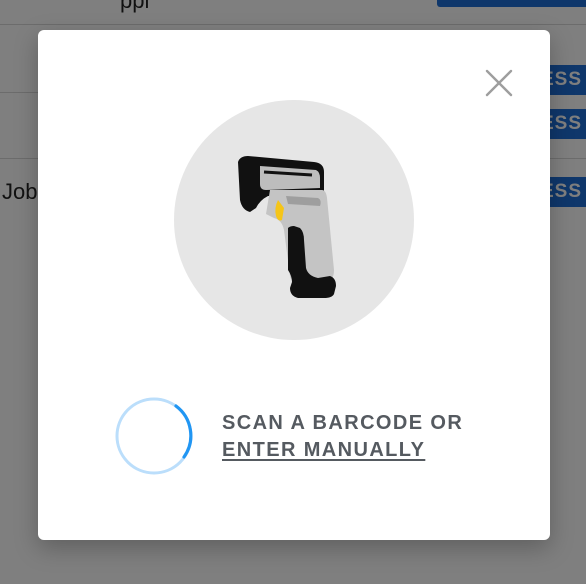  Describe the element at coordinates (287, 227) in the screenshot. I see `barcode-scanner-icon` at that location.